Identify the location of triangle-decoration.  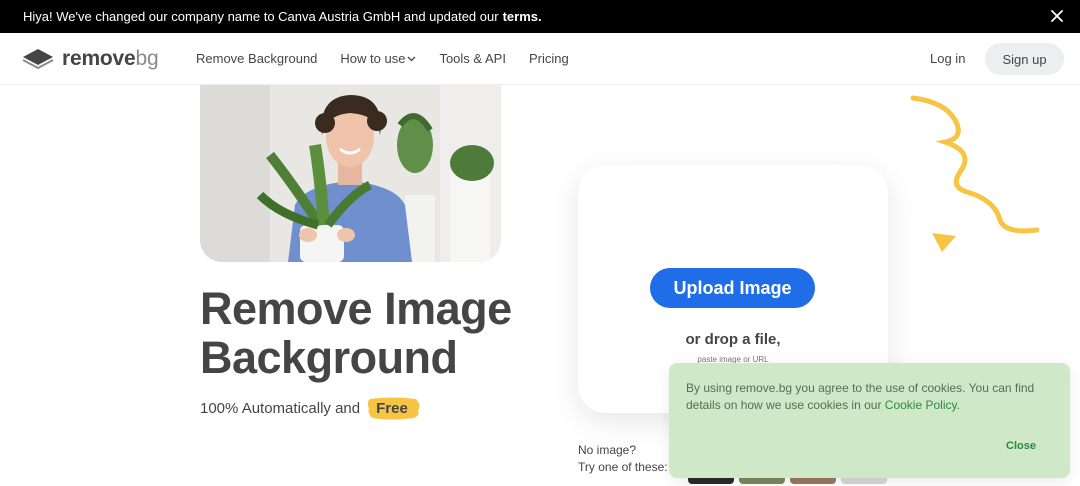
(944, 242).